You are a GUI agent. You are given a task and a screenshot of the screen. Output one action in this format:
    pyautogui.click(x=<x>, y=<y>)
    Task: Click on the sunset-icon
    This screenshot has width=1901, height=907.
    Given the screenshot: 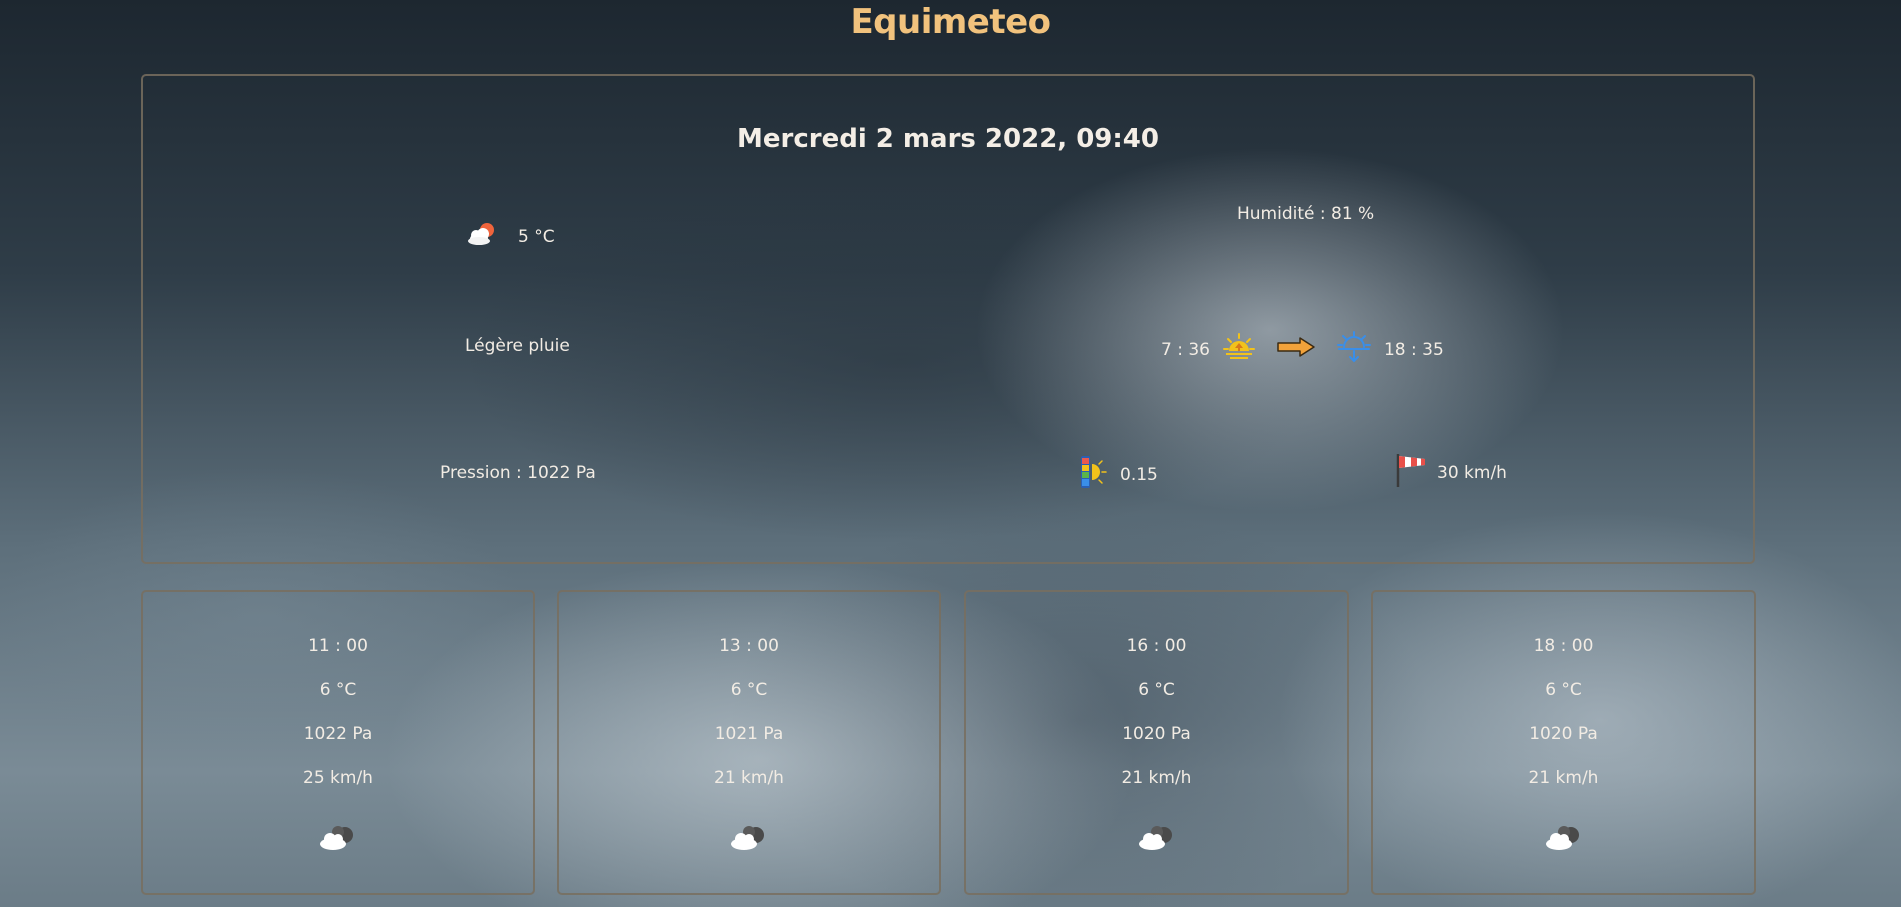 What is the action you would take?
    pyautogui.click(x=1354, y=349)
    